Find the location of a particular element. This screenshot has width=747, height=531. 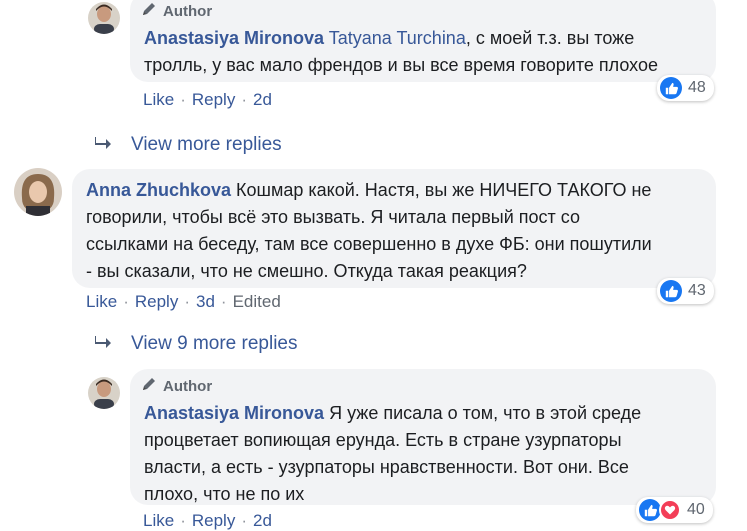

reaction-count-value: 40 is located at coordinates (696, 509).